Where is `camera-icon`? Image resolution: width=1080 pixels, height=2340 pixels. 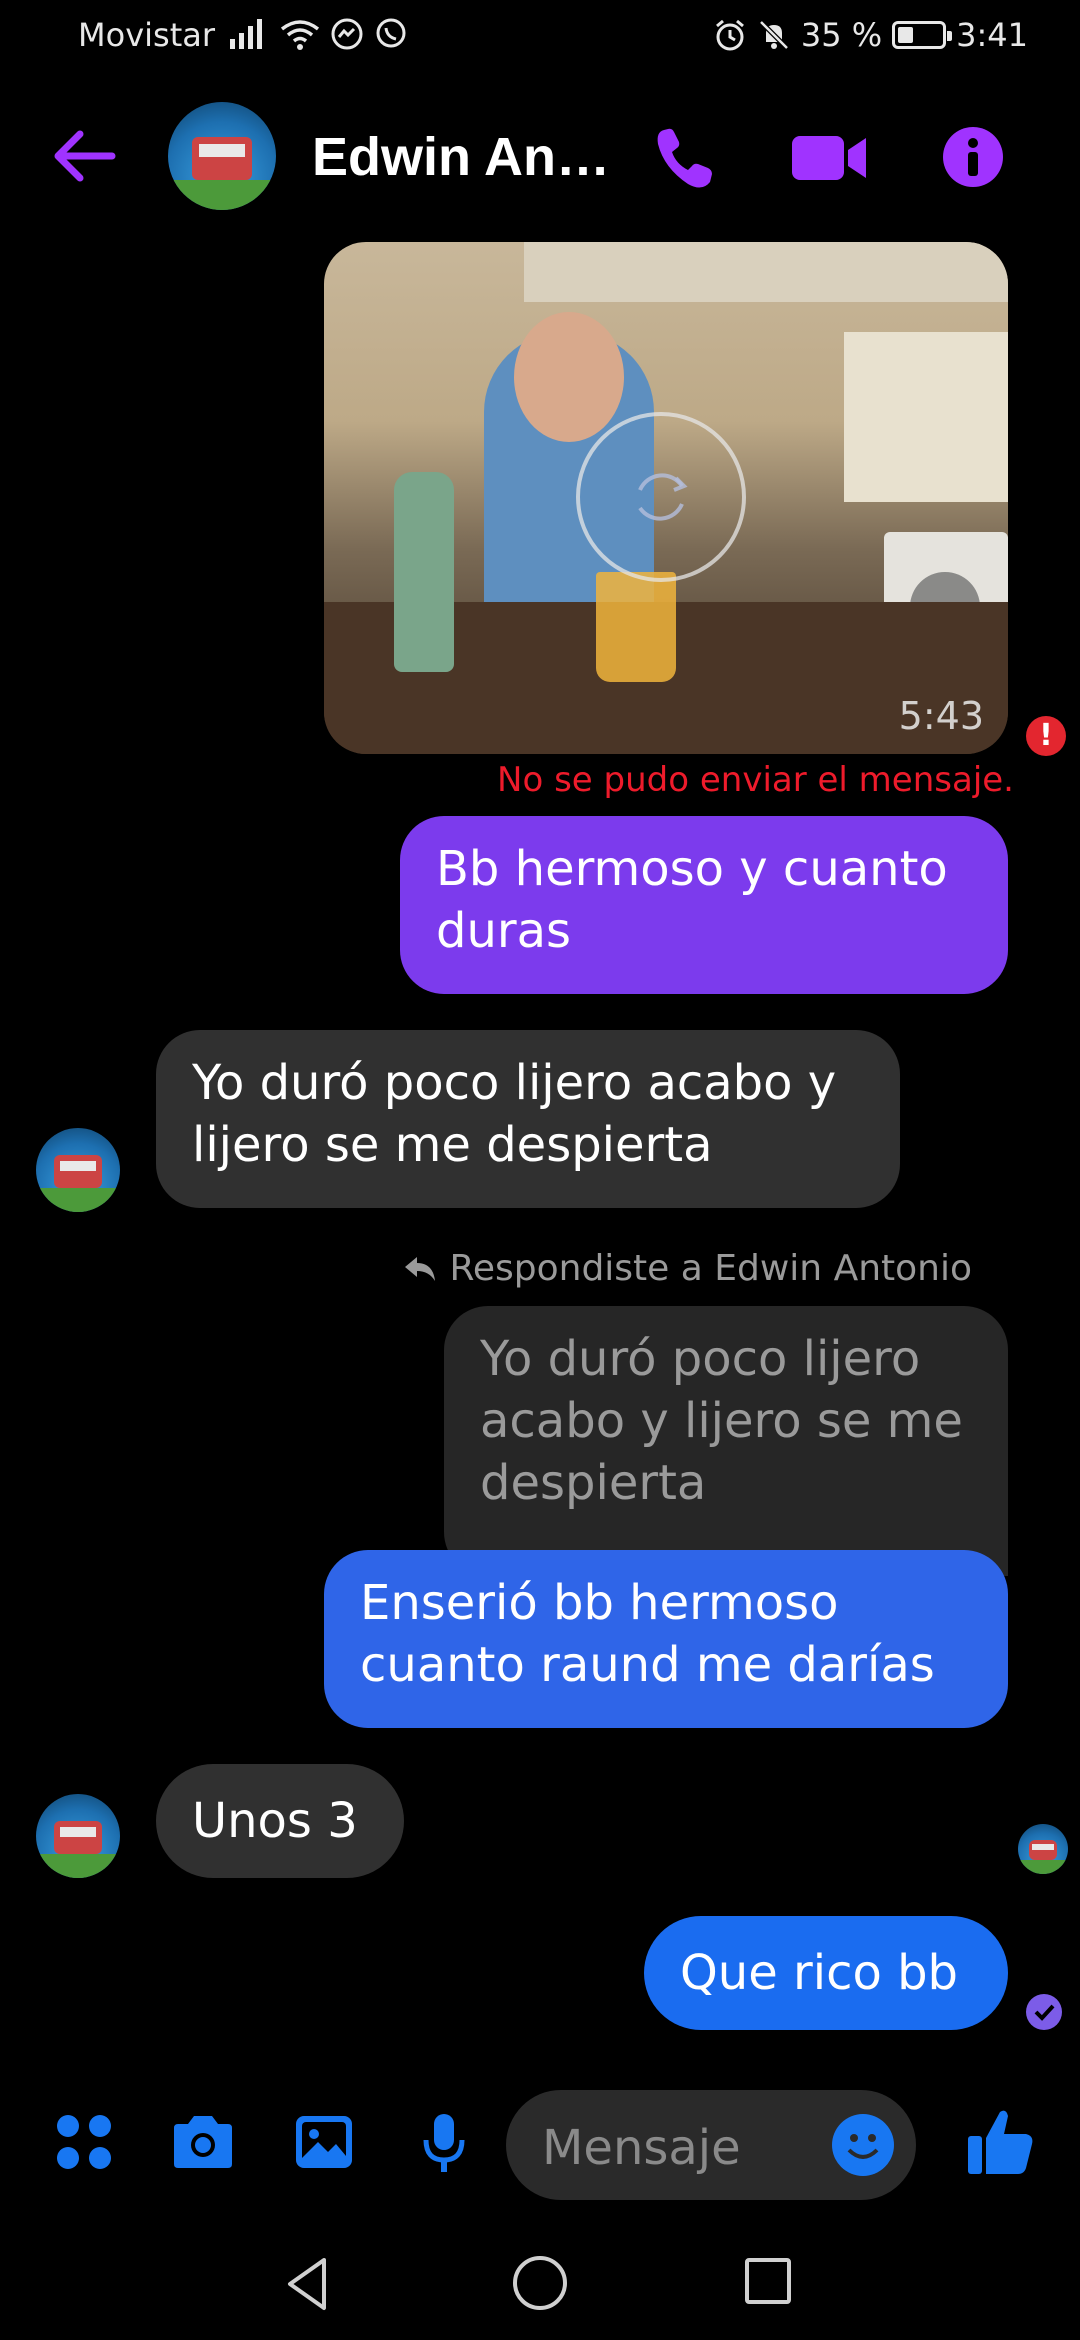 camera-icon is located at coordinates (203, 2142).